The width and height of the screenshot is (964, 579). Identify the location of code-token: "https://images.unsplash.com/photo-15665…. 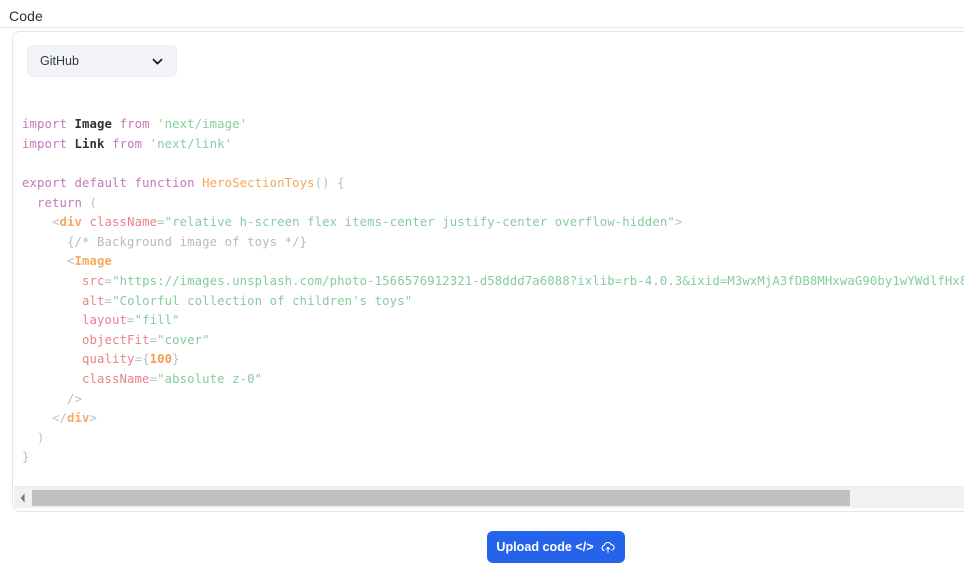
(538, 281).